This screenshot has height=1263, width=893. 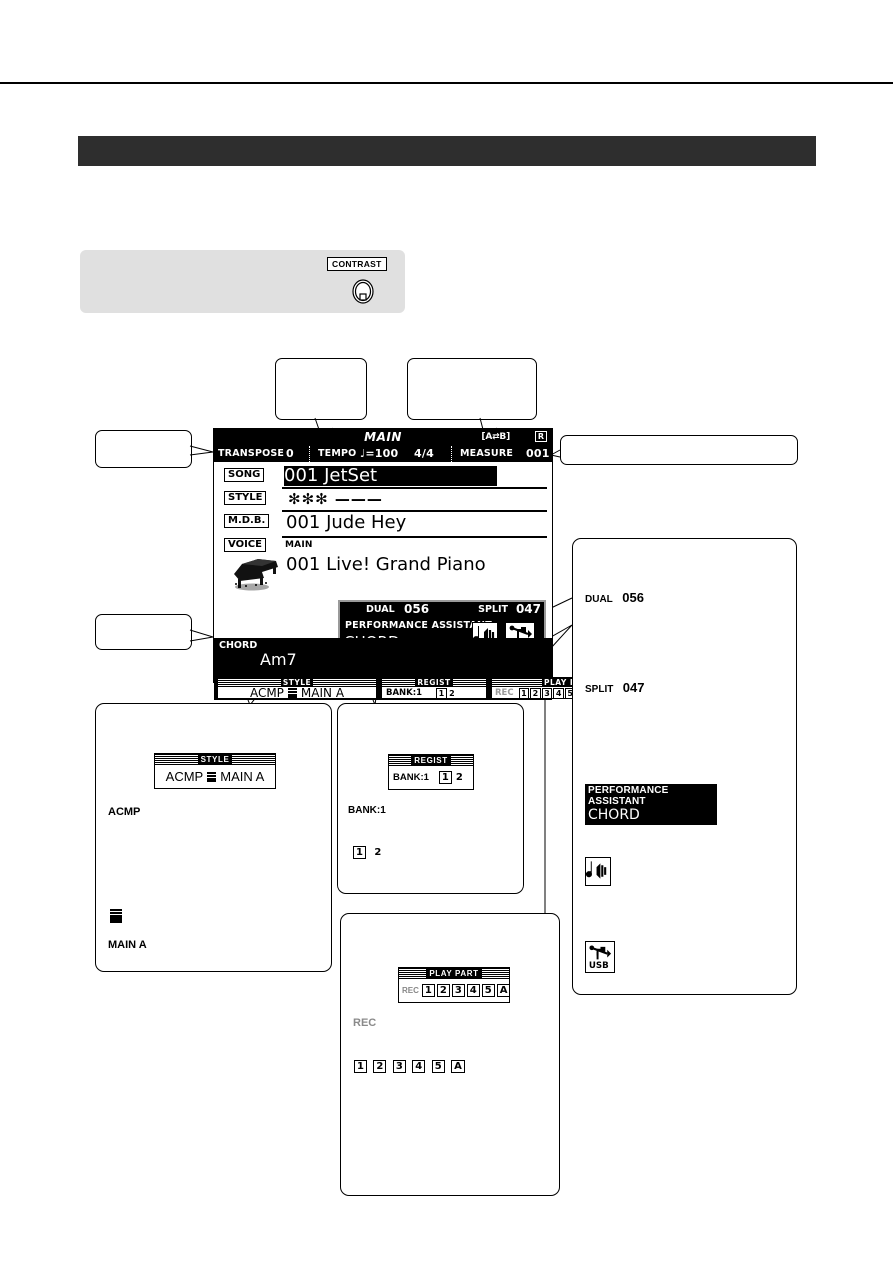 I want to click on dual-label: DUAL, so click(x=380, y=609).